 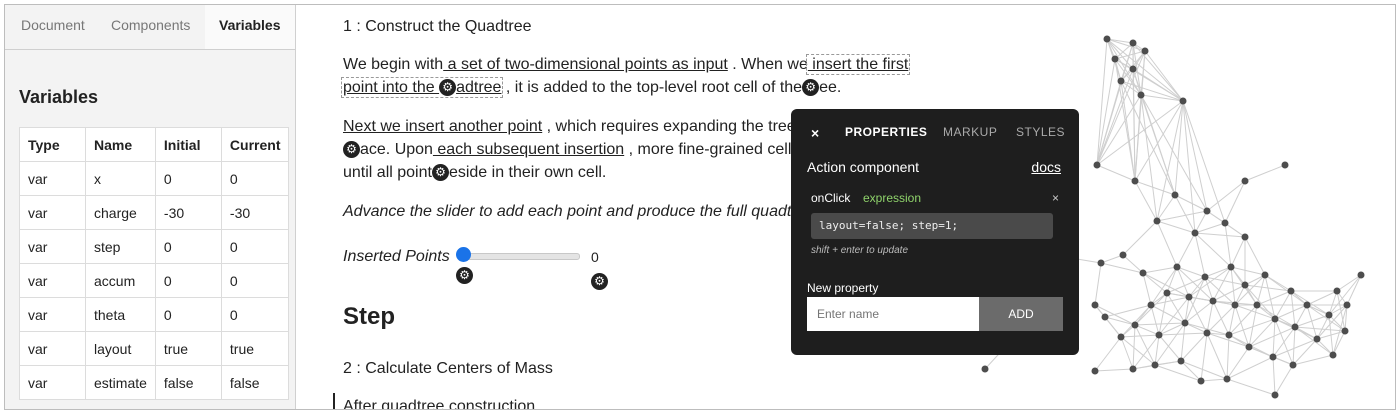 What do you see at coordinates (815, 133) in the screenshot?
I see `close-icon: ×` at bounding box center [815, 133].